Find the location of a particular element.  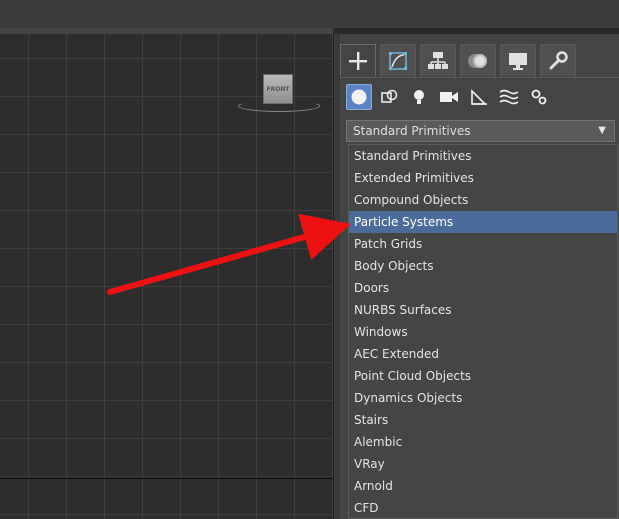

tab-display is located at coordinates (518, 60).